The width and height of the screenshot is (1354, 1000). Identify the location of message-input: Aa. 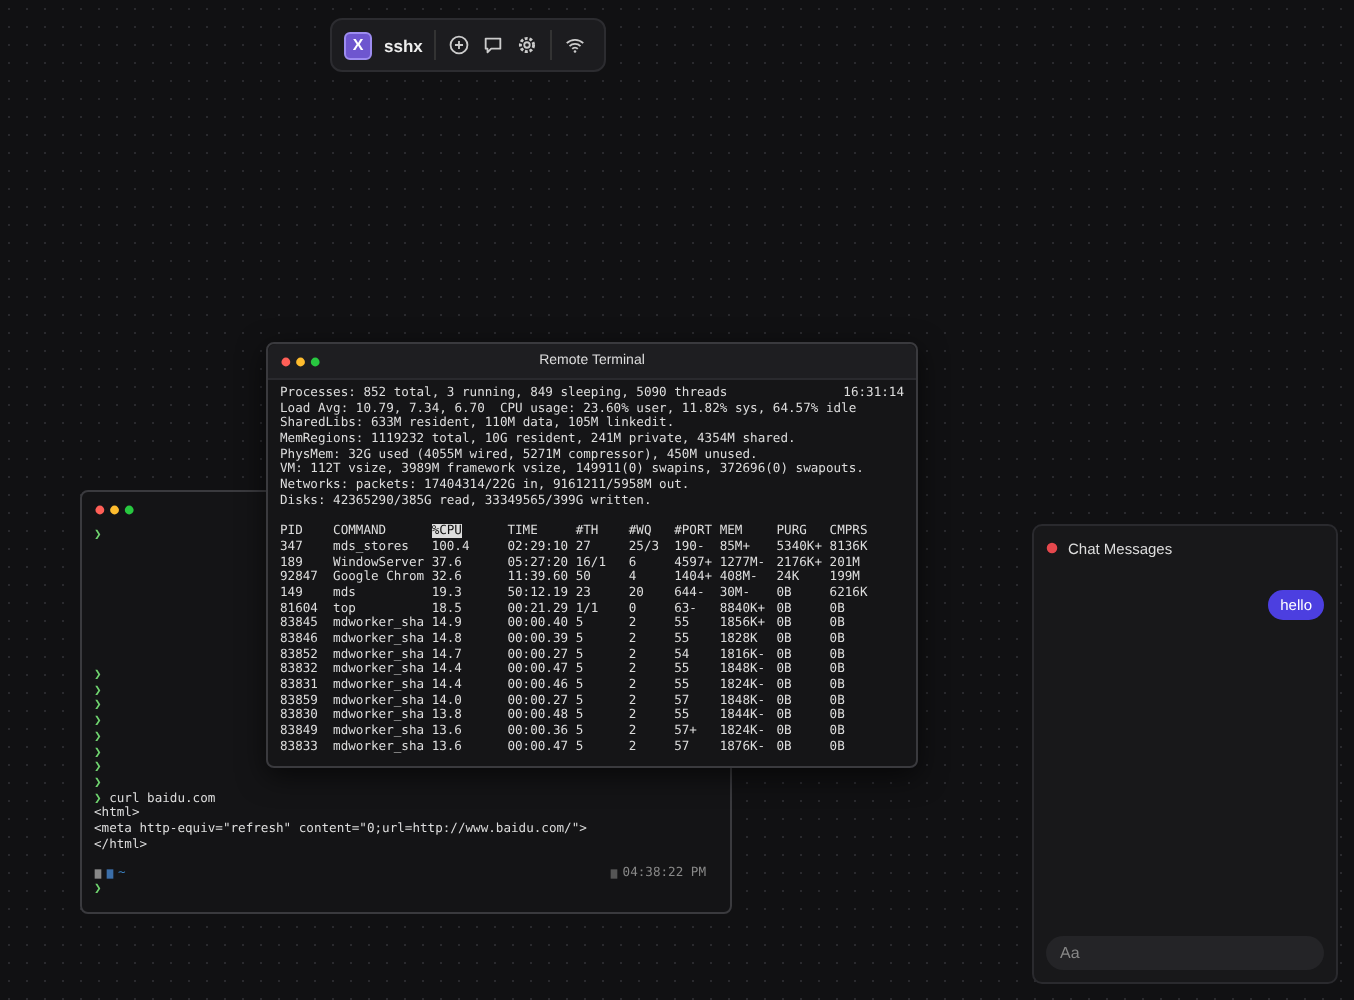
(1185, 953).